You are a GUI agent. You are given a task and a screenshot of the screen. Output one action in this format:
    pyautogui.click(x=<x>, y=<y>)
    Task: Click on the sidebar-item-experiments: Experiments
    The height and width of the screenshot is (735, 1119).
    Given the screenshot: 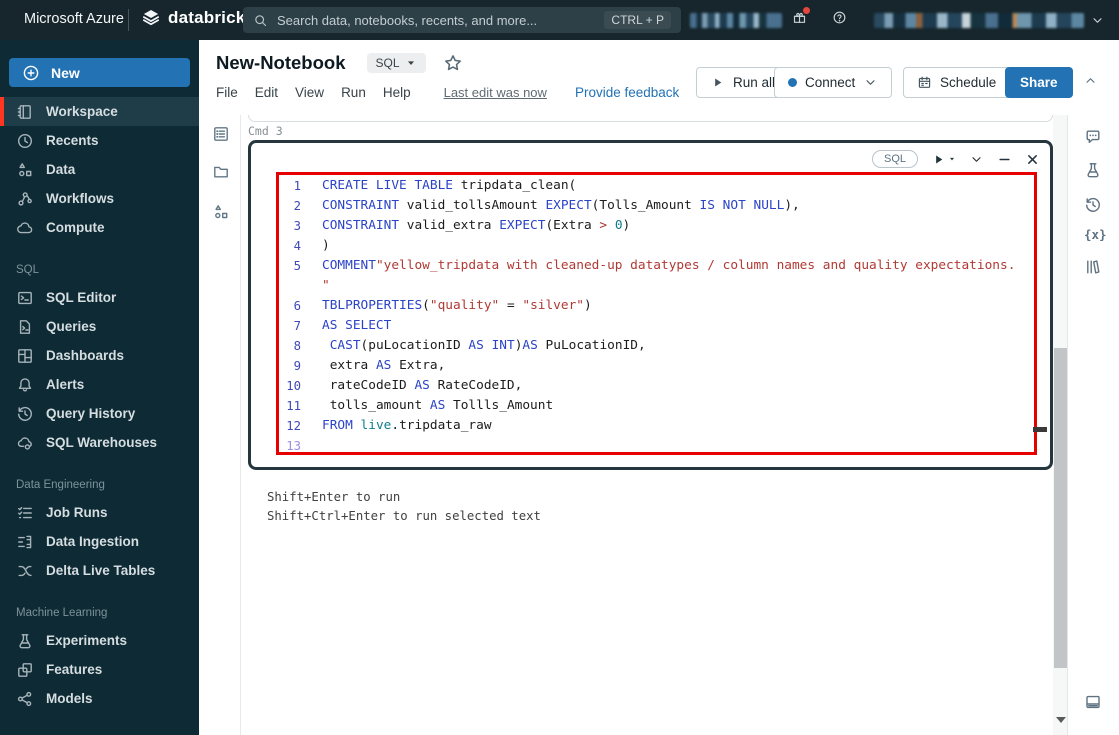 What is the action you would take?
    pyautogui.click(x=99, y=640)
    